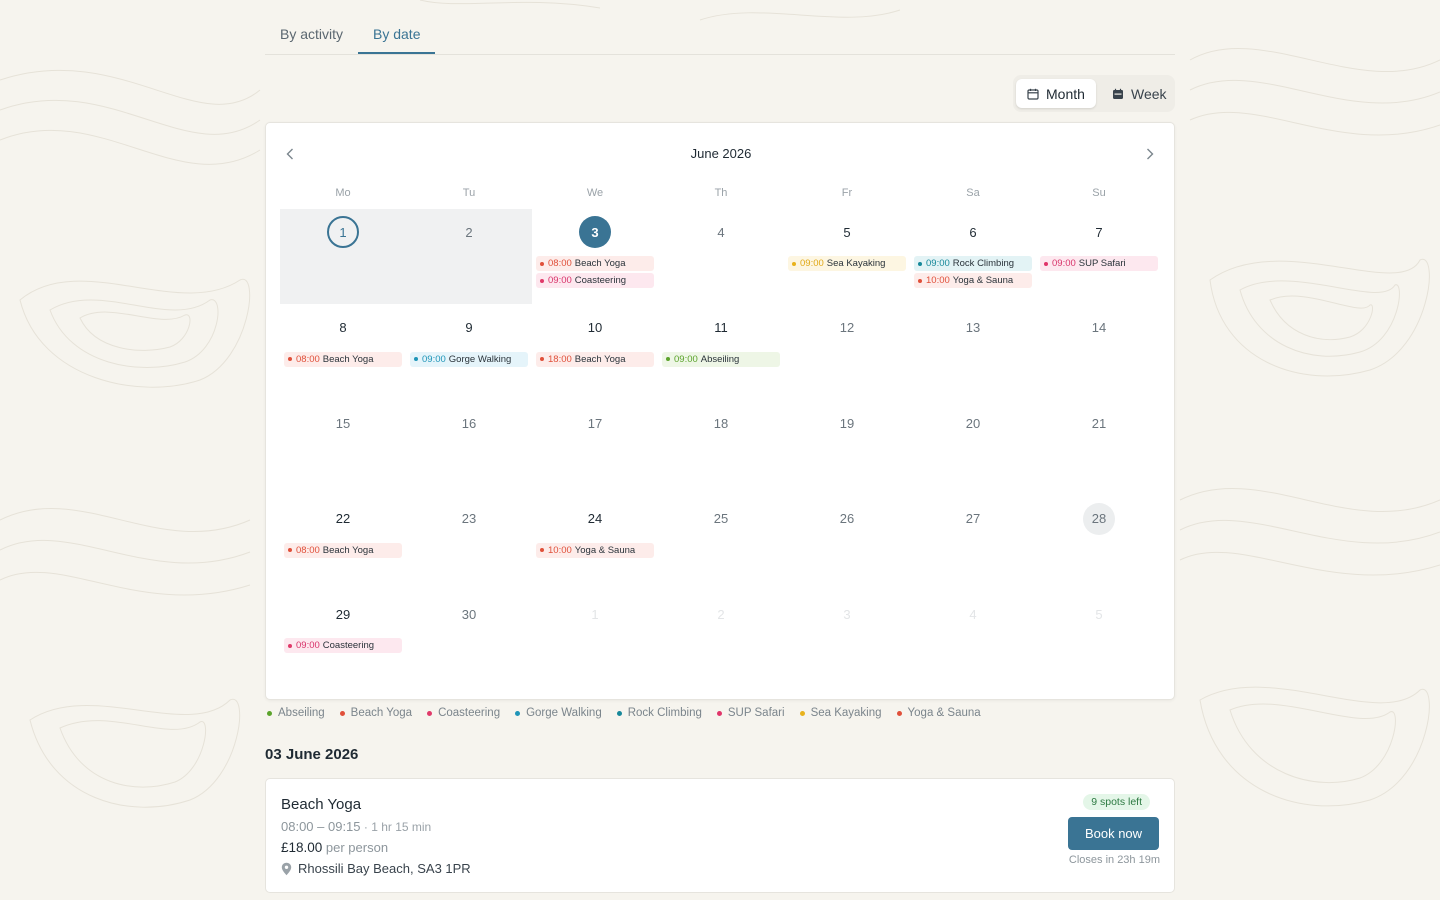  Describe the element at coordinates (595, 232) in the screenshot. I see `calendar-day: 3` at that location.